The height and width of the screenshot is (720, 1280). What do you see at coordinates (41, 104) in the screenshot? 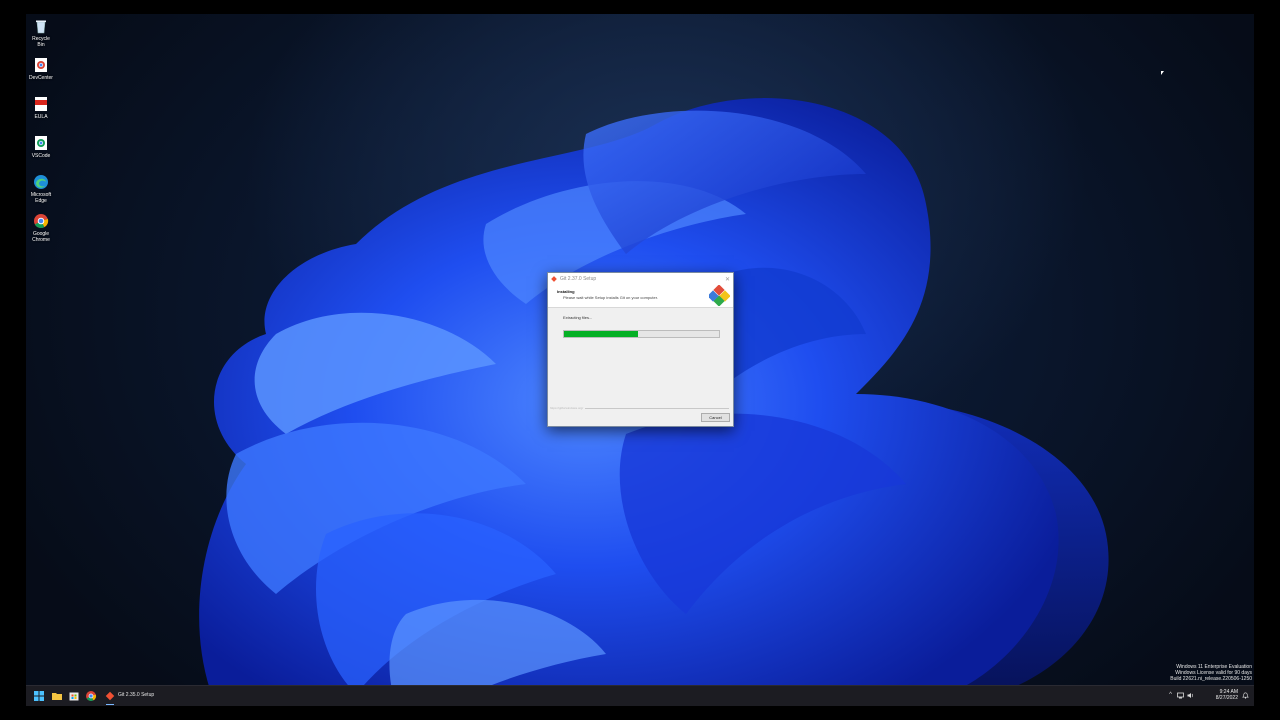
I see `pdf-icon` at bounding box center [41, 104].